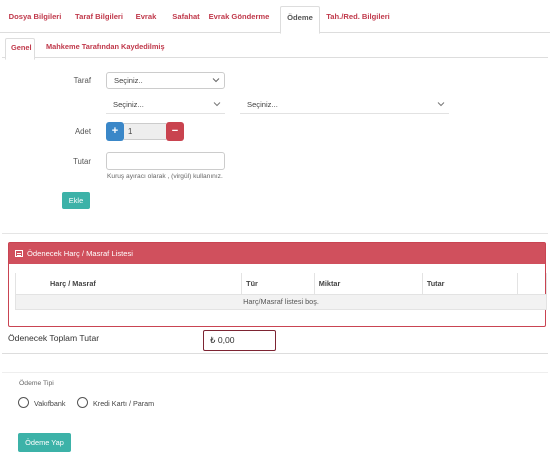 The width and height of the screenshot is (550, 452). I want to click on tab-odeme: Ödeme, so click(300, 20).